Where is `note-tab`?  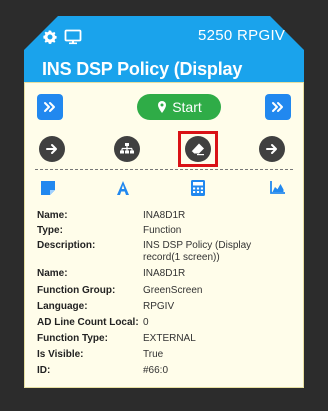 note-tab is located at coordinates (49, 189).